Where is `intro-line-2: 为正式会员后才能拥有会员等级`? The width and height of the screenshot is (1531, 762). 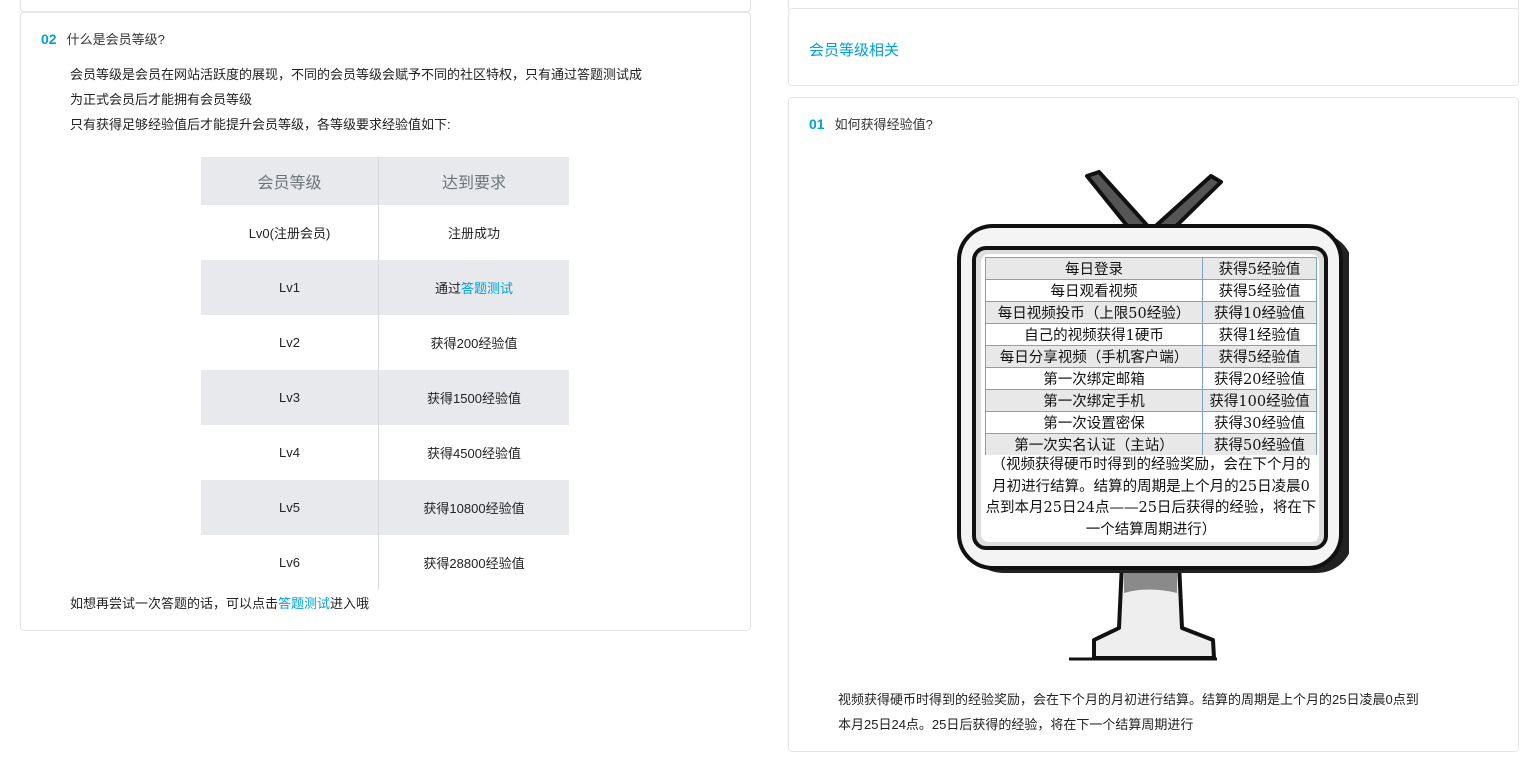 intro-line-2: 为正式会员后才能拥有会员等级 is located at coordinates (161, 99).